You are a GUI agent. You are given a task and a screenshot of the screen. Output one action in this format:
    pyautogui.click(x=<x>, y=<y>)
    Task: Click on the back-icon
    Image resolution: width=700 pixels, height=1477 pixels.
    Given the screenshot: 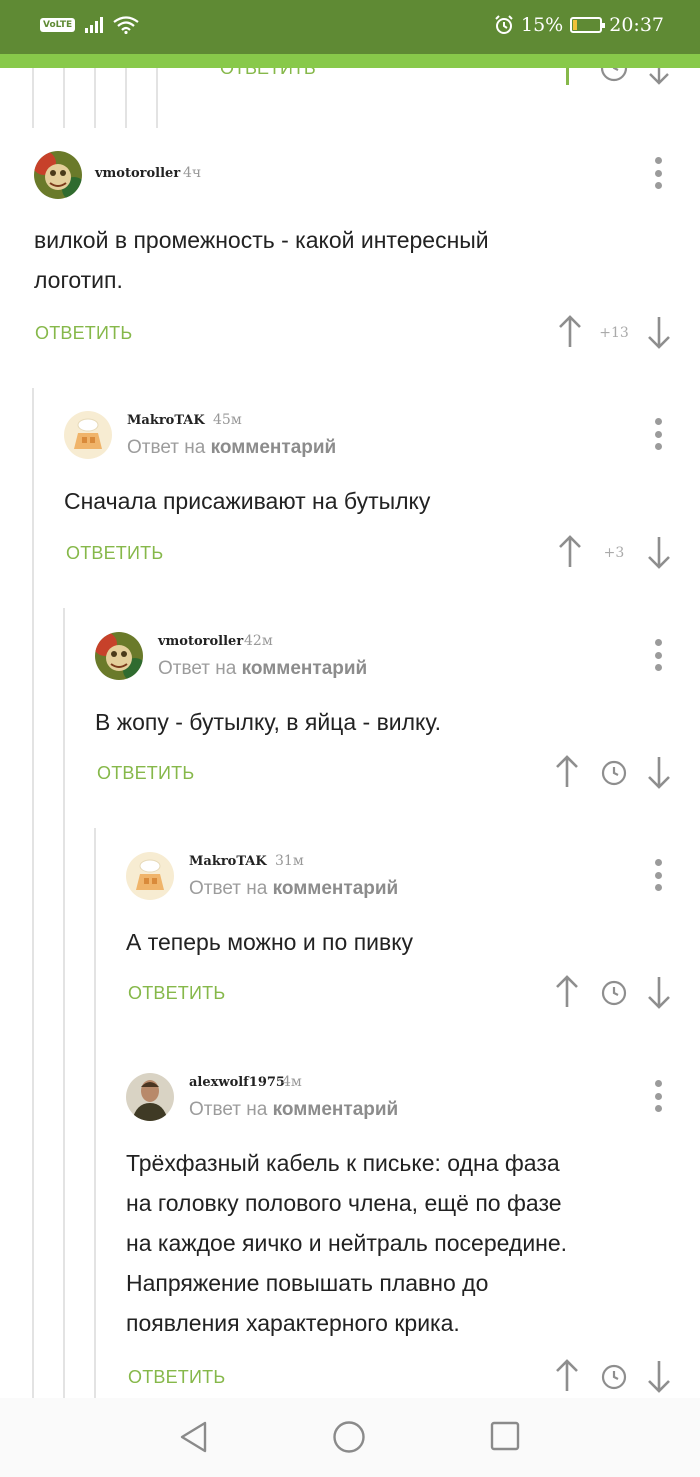 What is the action you would take?
    pyautogui.click(x=194, y=1437)
    